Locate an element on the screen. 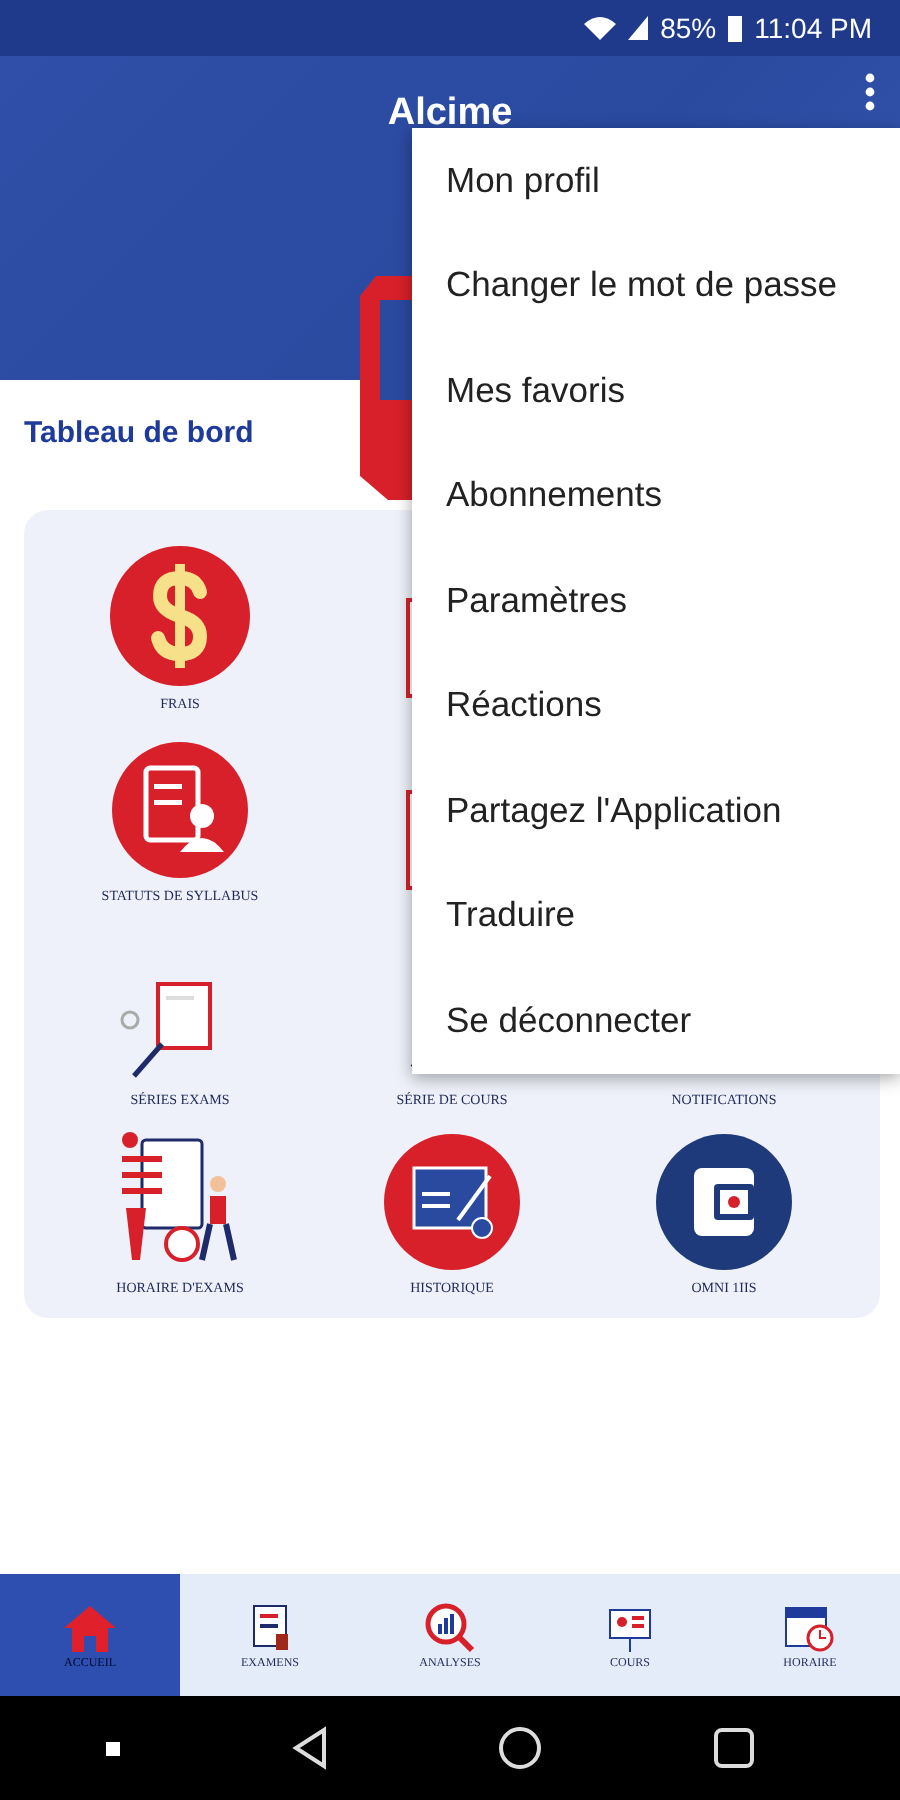 Image resolution: width=900 pixels, height=1800 pixels. clock-time: 11:04 PM is located at coordinates (813, 28).